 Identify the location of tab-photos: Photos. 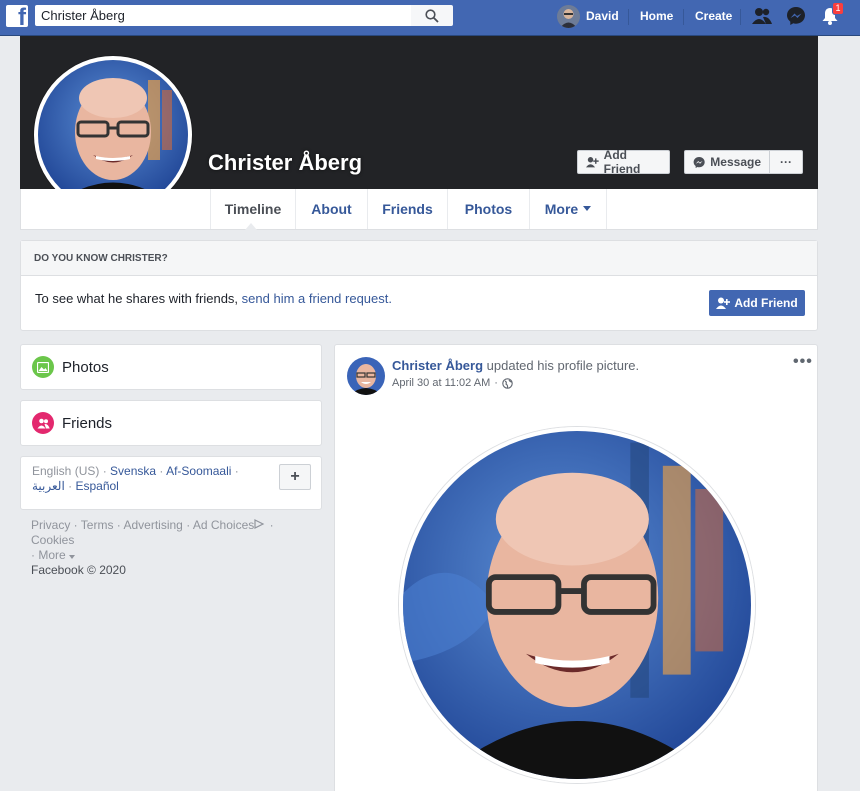
(488, 209).